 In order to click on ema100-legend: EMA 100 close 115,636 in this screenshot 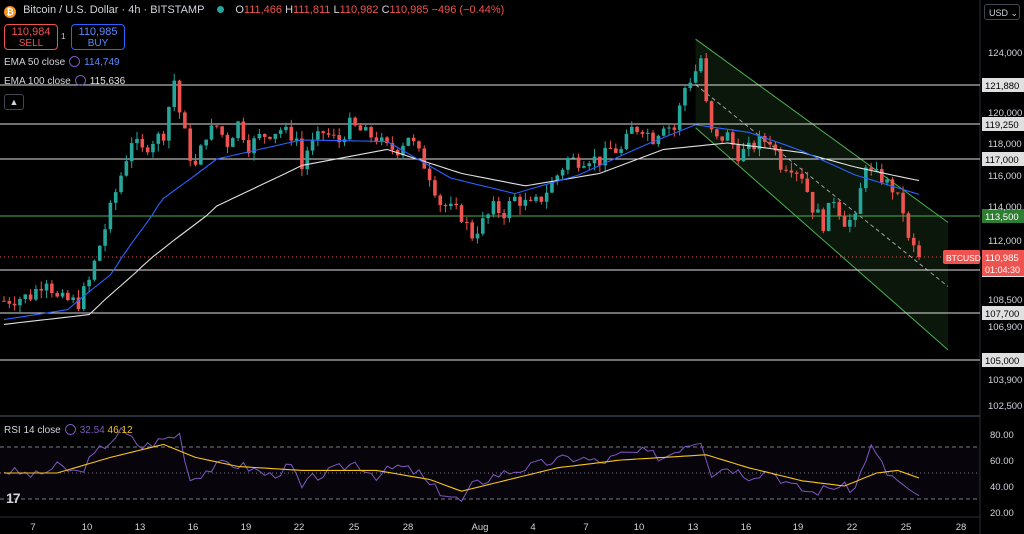, I will do `click(64, 81)`.